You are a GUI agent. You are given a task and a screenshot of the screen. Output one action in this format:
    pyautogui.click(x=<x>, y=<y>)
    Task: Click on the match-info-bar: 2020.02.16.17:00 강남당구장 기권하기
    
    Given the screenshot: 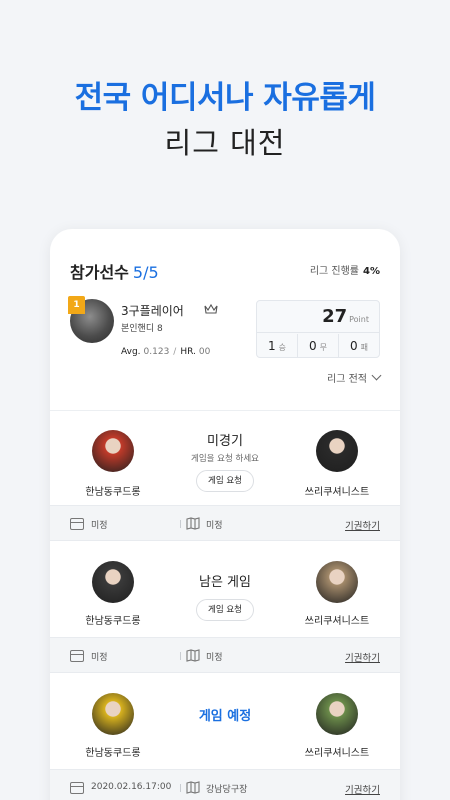 What is the action you would take?
    pyautogui.click(x=225, y=784)
    